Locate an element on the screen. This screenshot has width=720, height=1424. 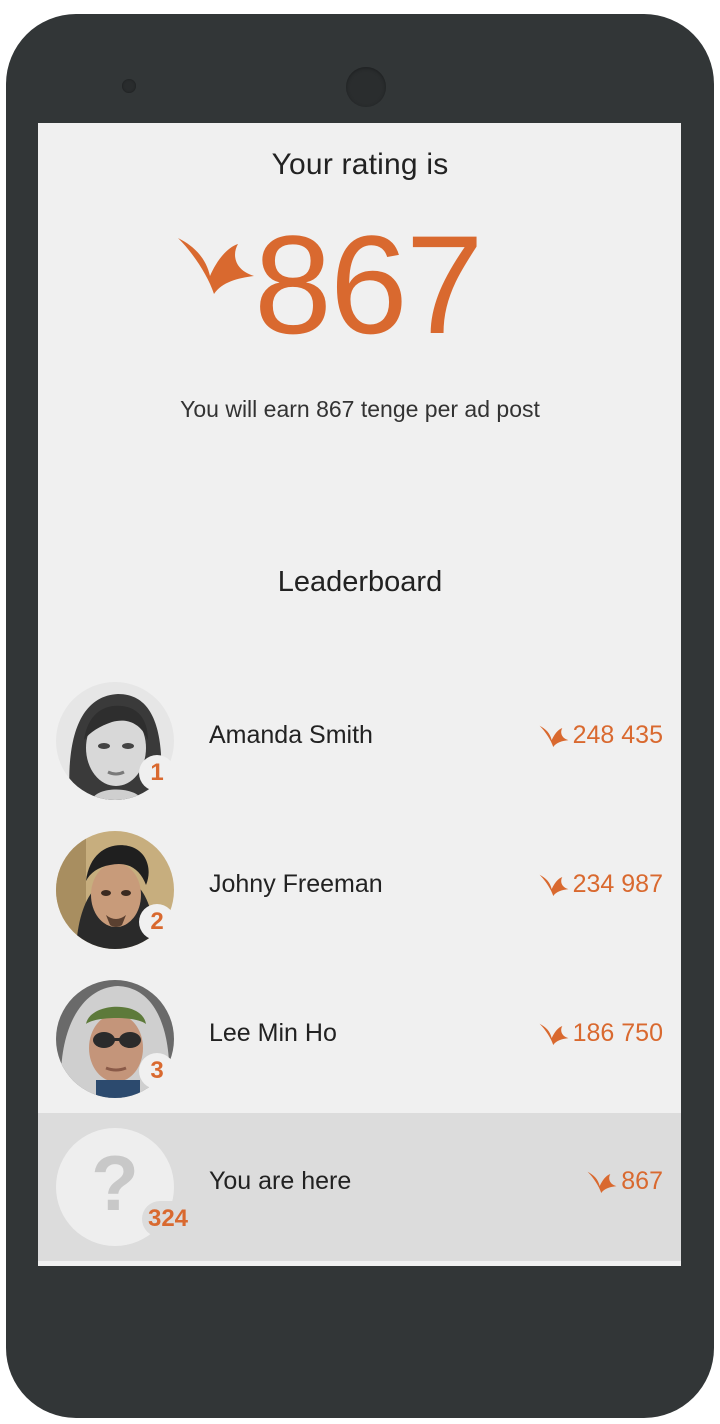
leaderboard-row: 1 Amanda Smith 248 435 is located at coordinates (359, 741).